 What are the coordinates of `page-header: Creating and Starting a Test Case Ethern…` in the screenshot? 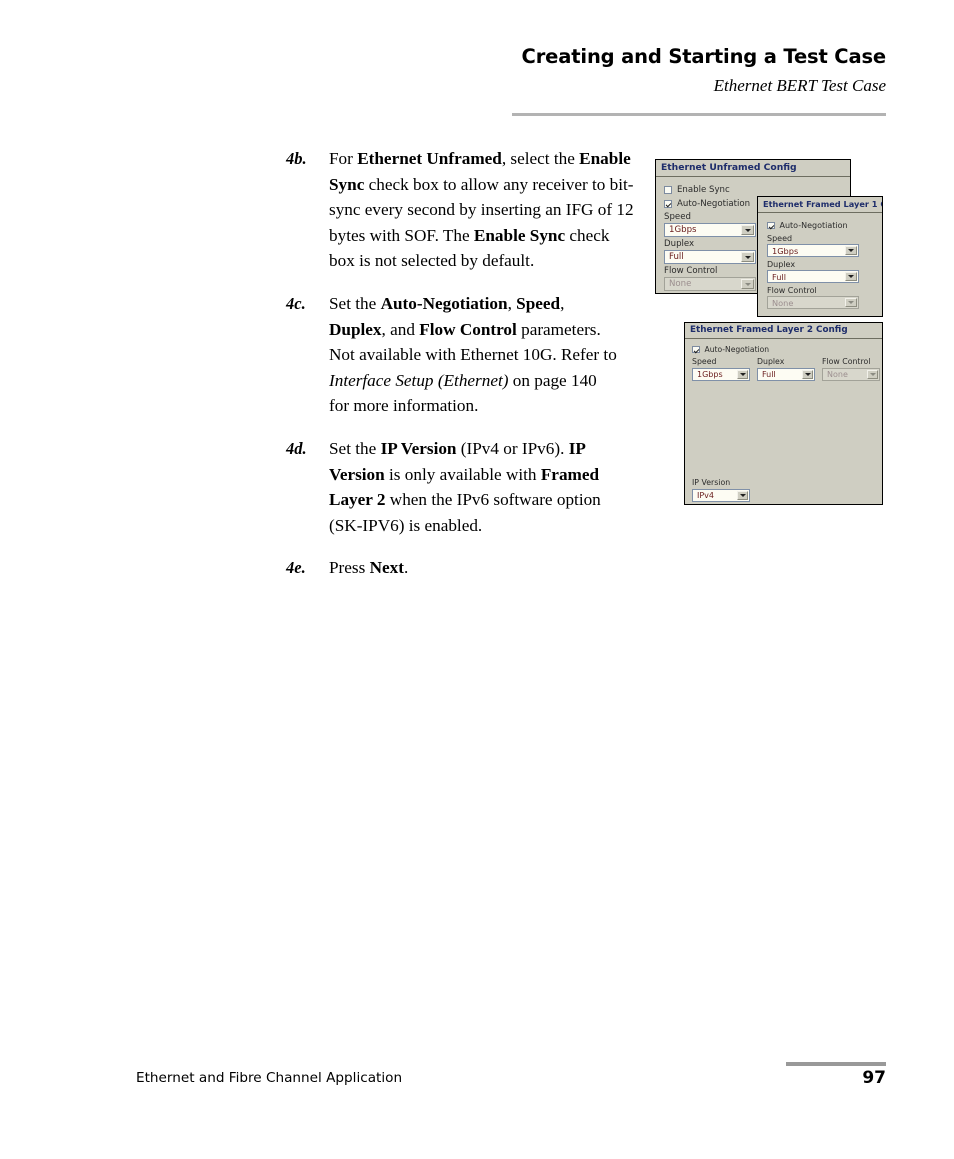 It's located at (699, 70).